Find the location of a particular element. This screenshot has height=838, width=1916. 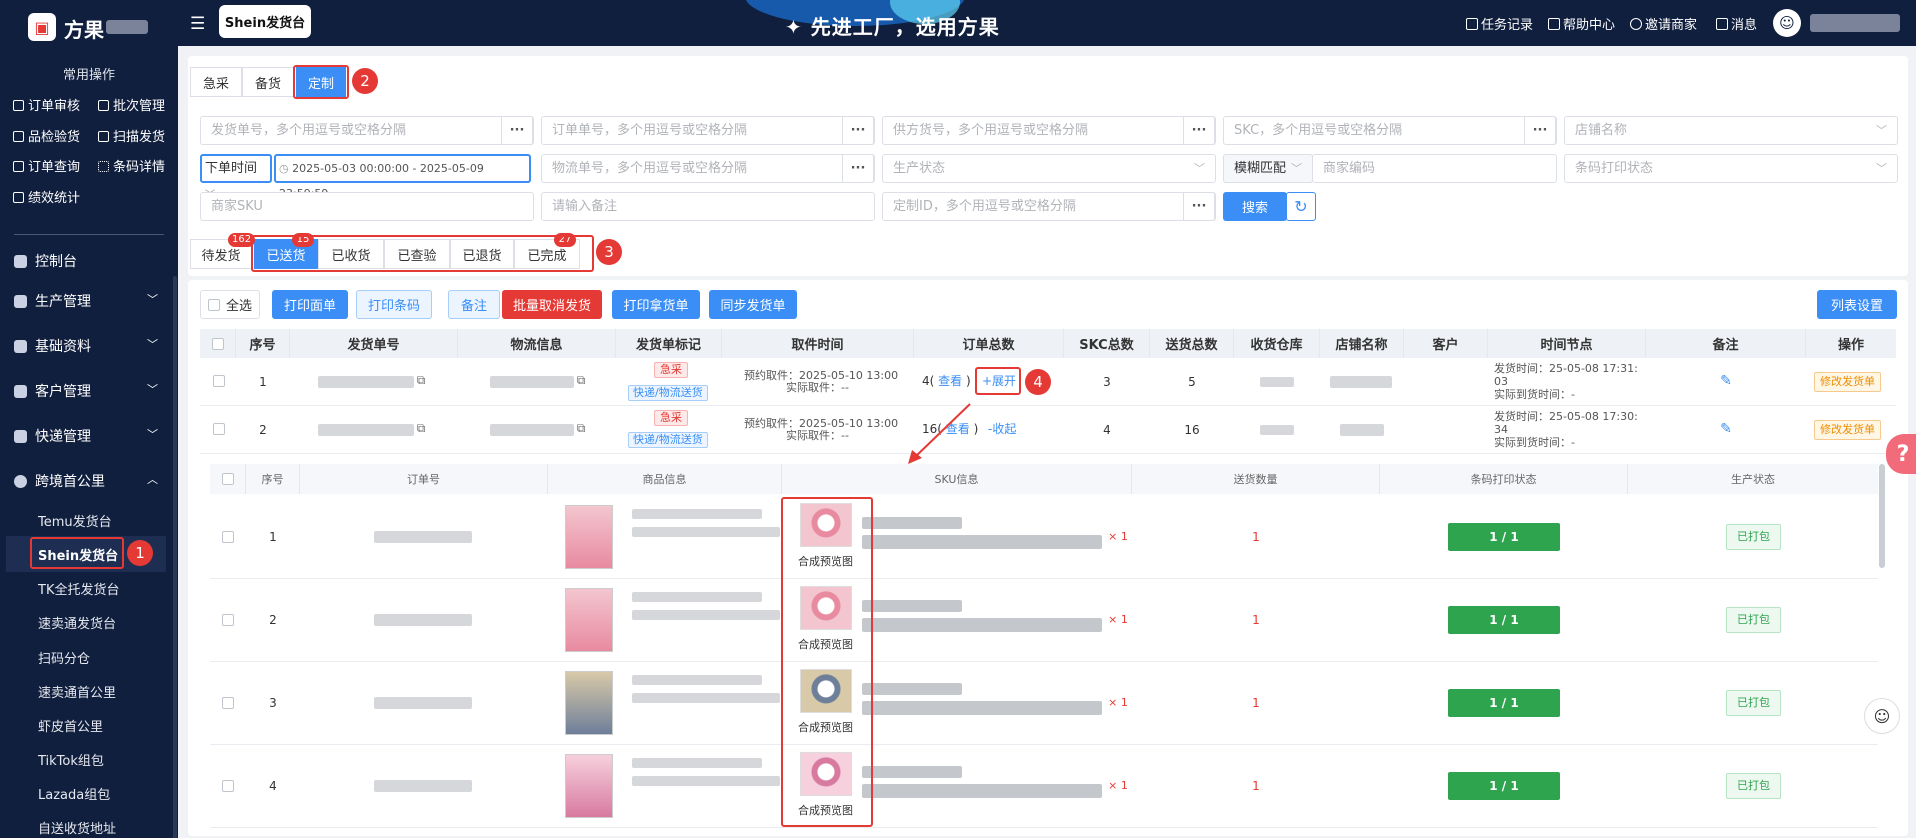

user-avatar: ☺ is located at coordinates (1787, 23).